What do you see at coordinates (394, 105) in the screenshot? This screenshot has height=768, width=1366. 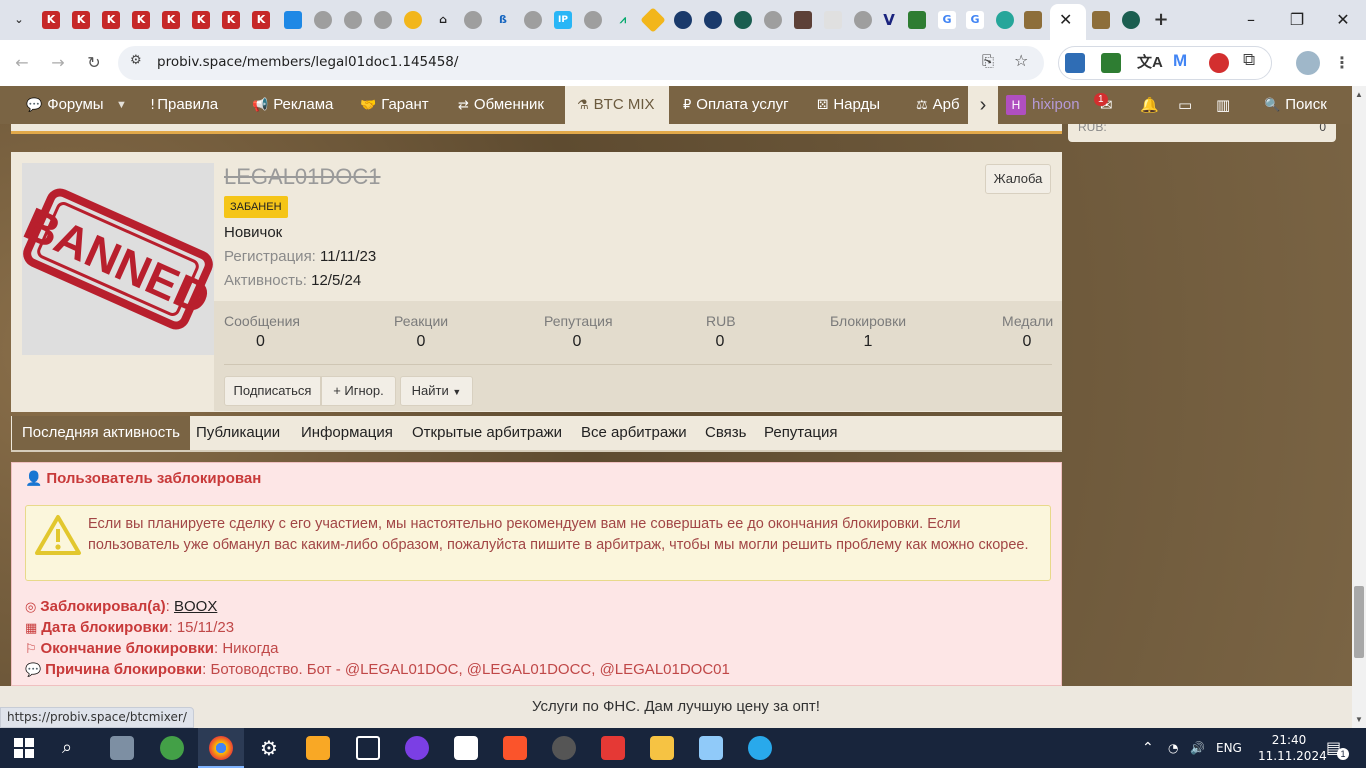 I see `nav-guarantor: 🤝 Гарант` at bounding box center [394, 105].